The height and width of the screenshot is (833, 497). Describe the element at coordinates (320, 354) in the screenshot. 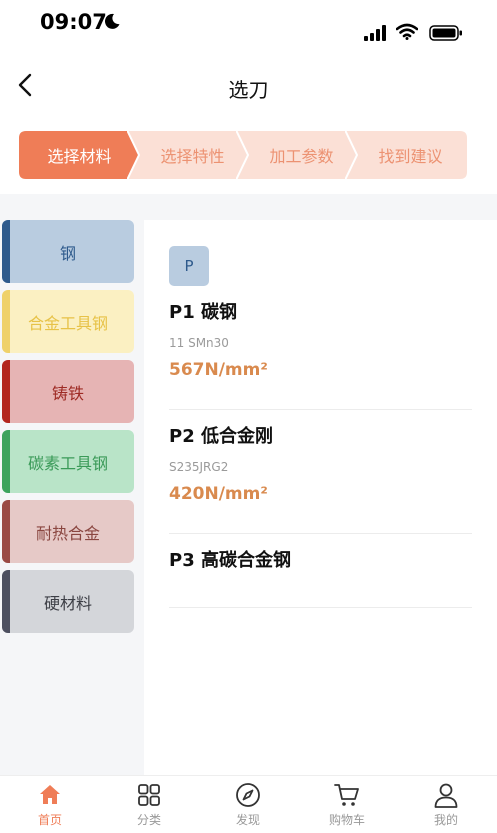

I see `material-item: P1 碳钢 11 SMn30 567N/mm²` at that location.